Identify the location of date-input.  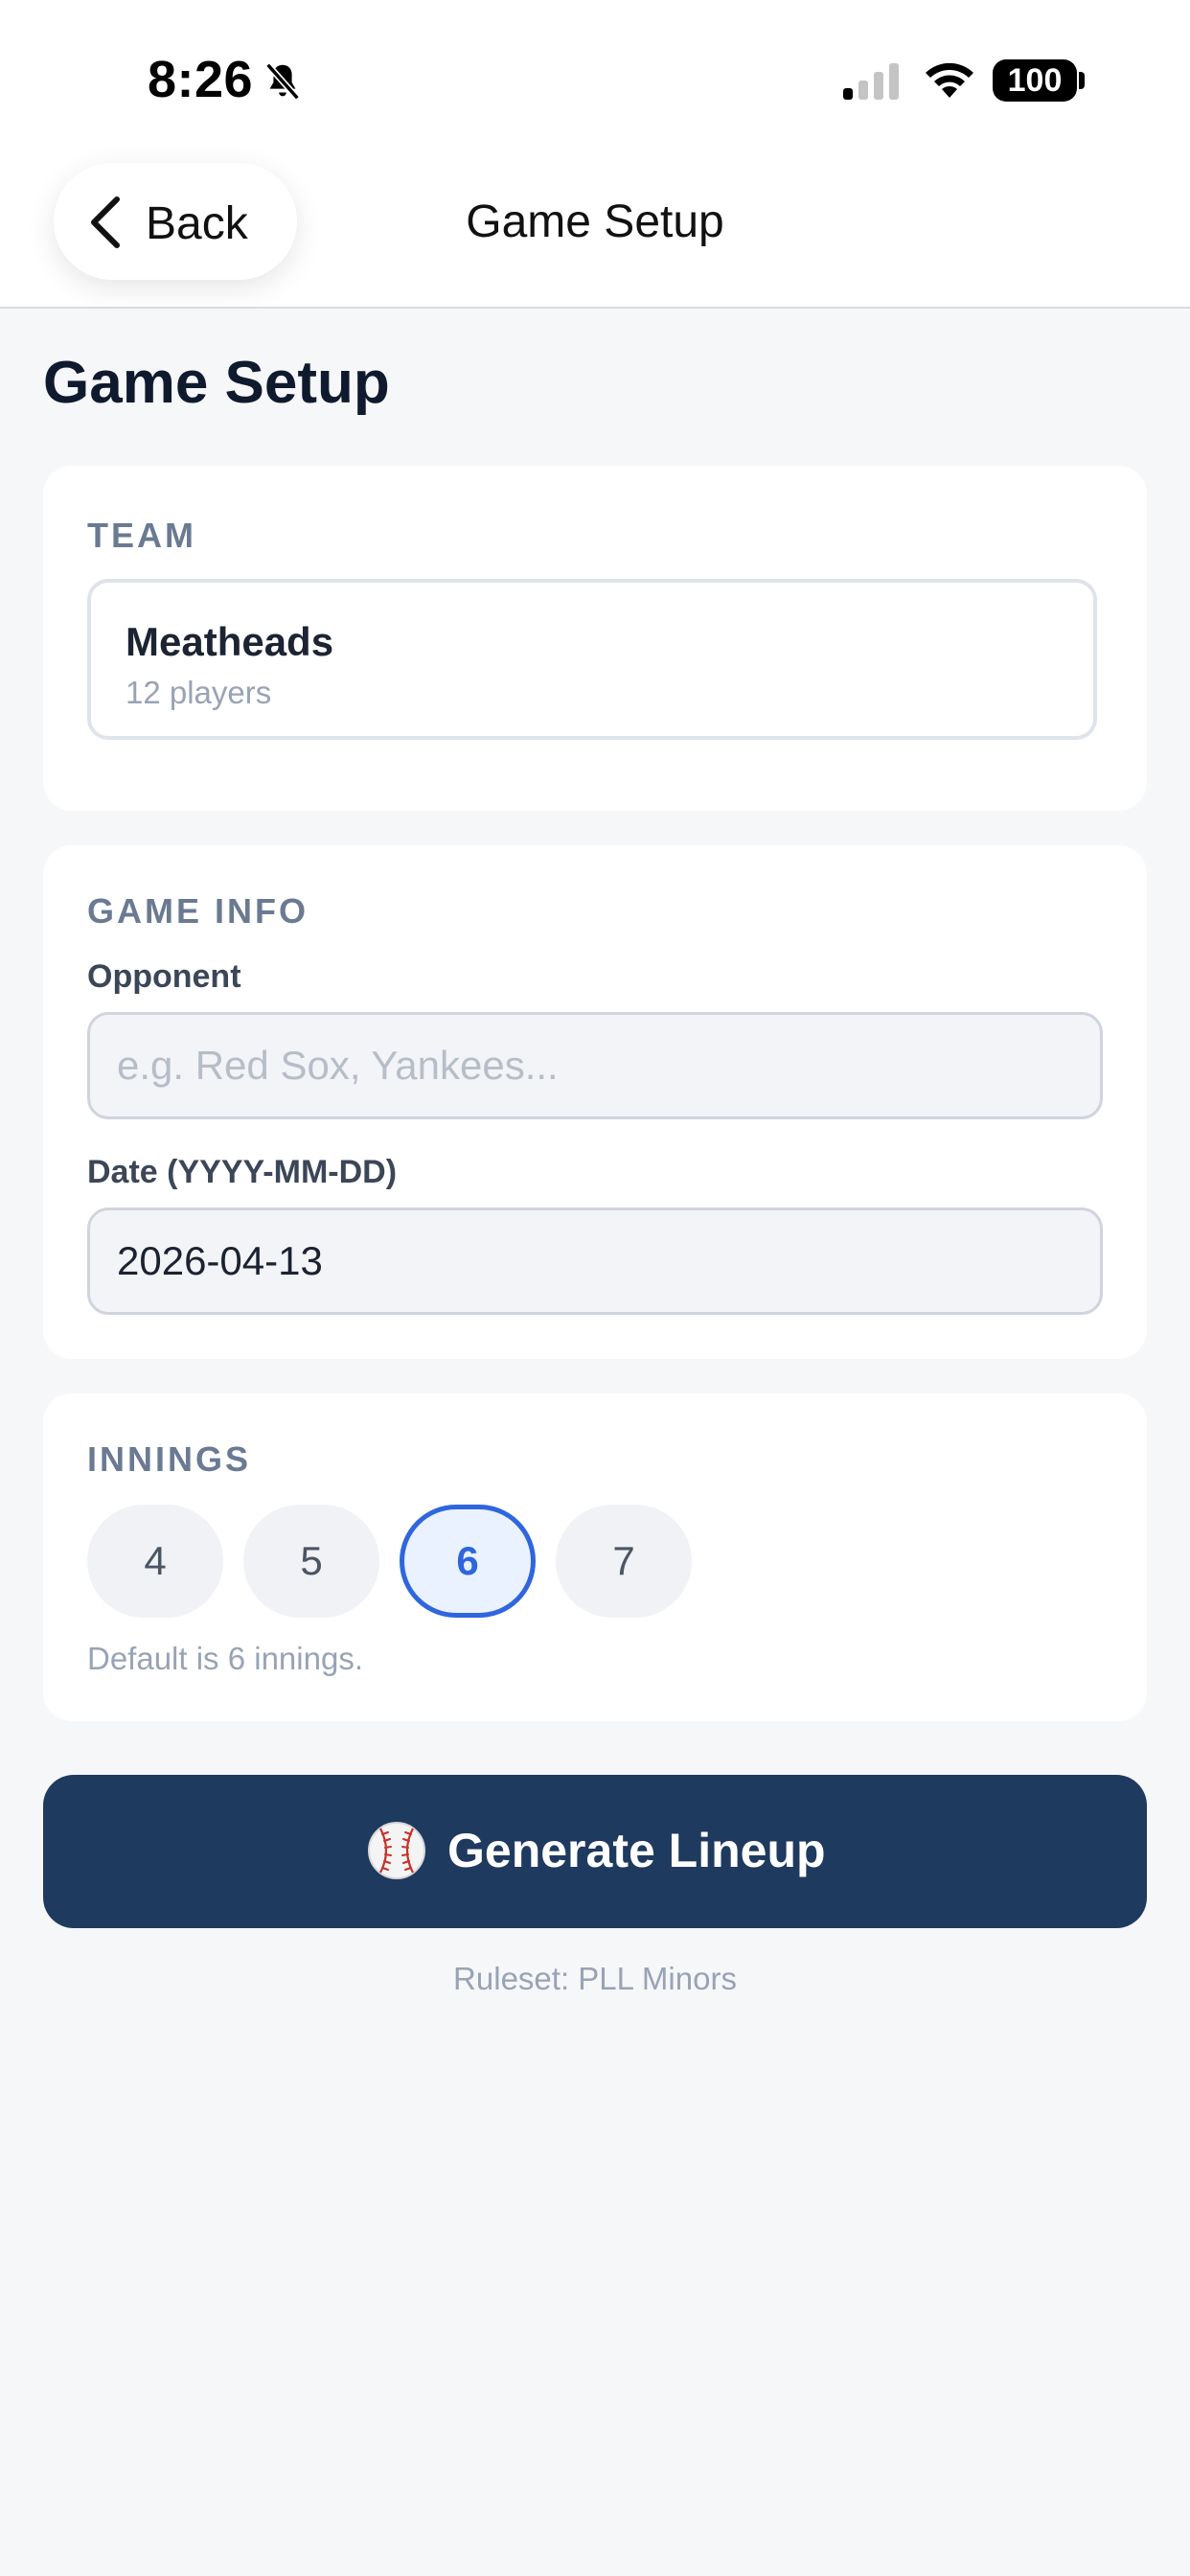
(595, 1261).